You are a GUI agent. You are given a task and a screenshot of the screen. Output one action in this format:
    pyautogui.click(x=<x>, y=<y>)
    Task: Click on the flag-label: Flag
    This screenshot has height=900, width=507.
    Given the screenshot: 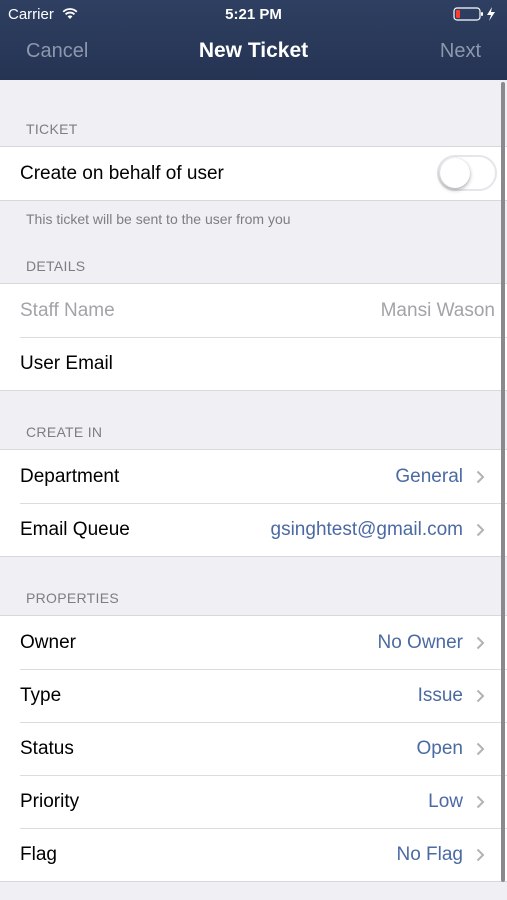 What is the action you would take?
    pyautogui.click(x=38, y=854)
    